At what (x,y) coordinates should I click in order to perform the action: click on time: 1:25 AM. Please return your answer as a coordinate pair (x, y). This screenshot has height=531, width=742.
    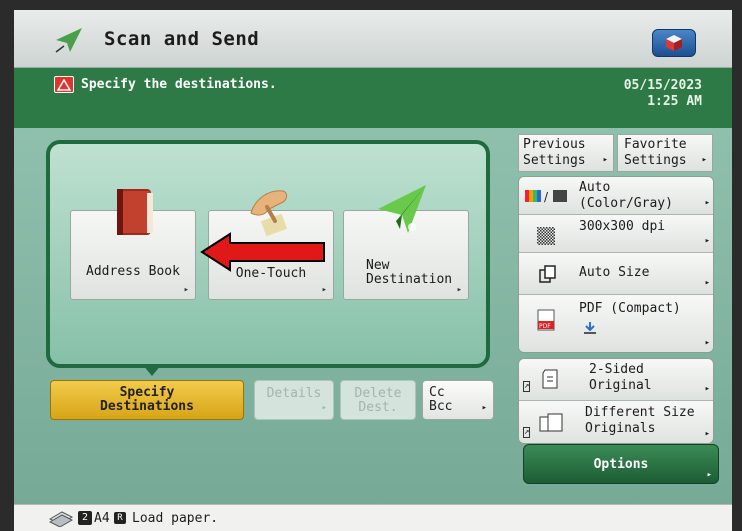
    Looking at the image, I should click on (674, 101).